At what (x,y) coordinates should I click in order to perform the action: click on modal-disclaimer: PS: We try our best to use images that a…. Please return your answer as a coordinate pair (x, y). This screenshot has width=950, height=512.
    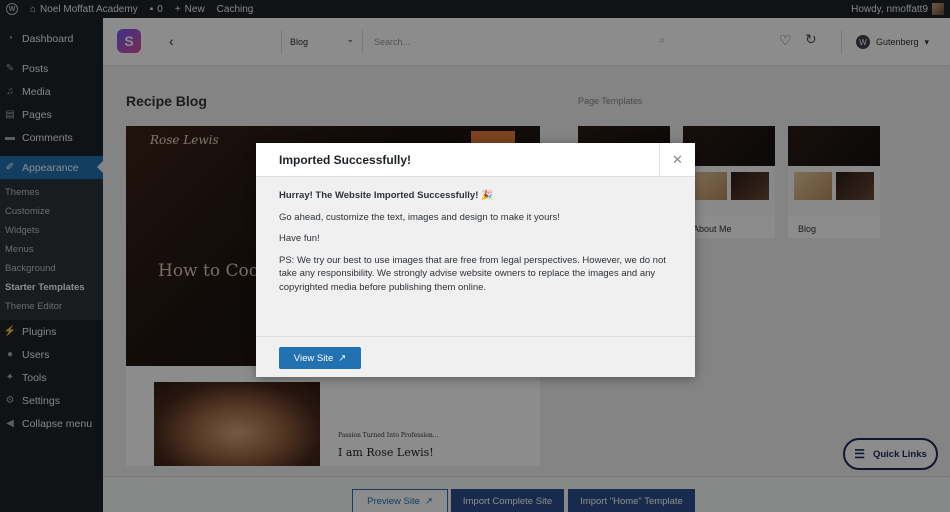
    Looking at the image, I should click on (472, 273).